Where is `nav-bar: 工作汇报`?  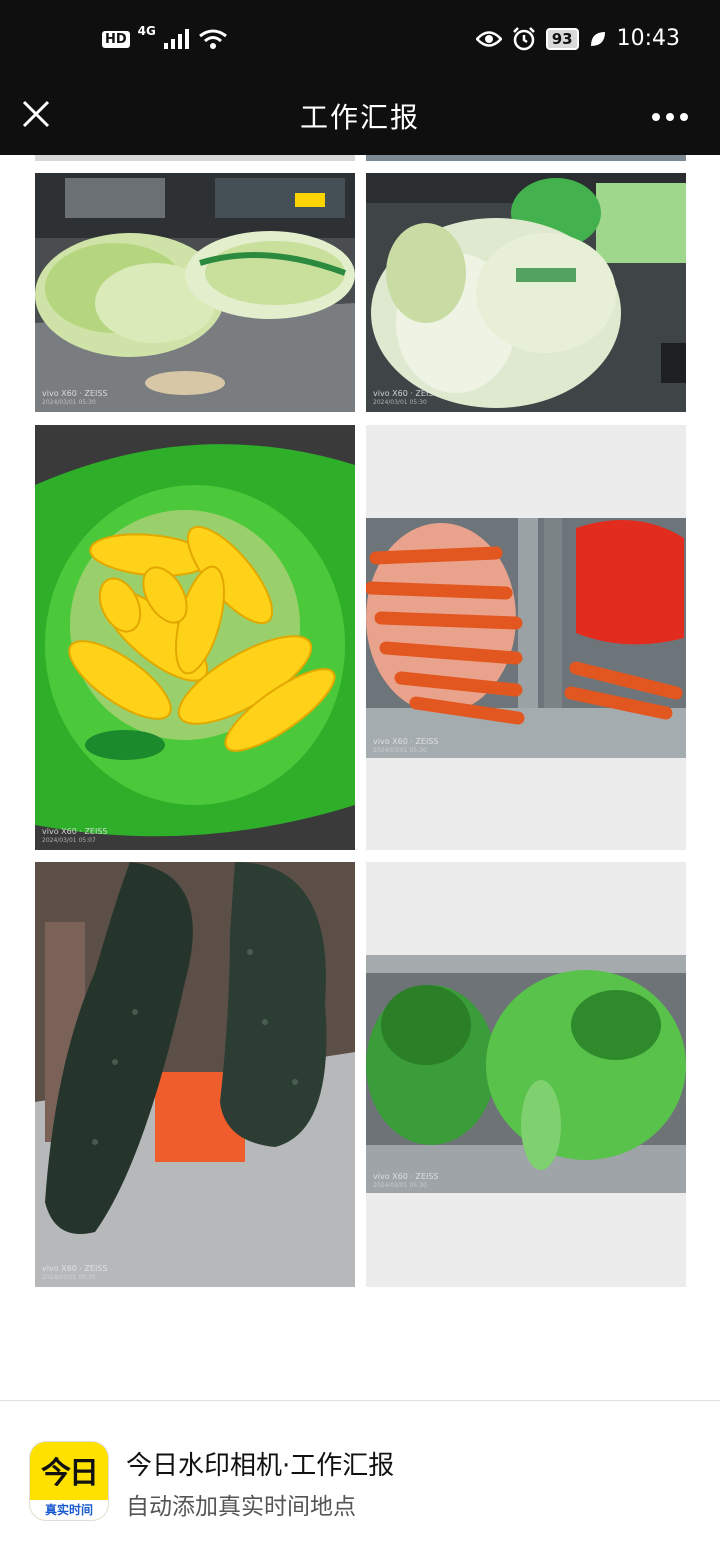 nav-bar: 工作汇报 is located at coordinates (360, 118).